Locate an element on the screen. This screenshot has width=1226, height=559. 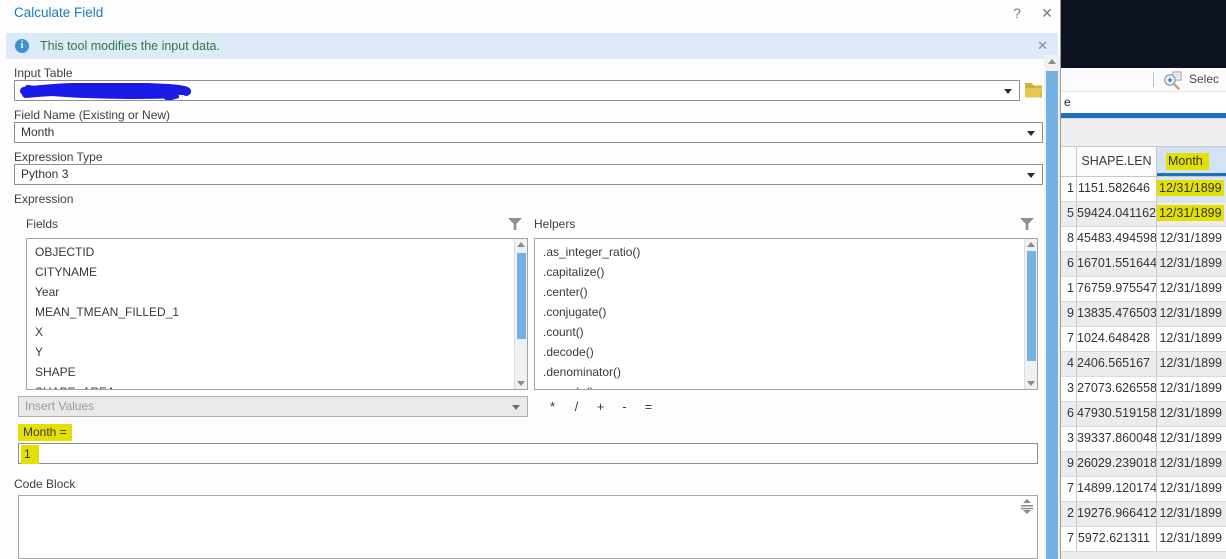
table-row: 5 59424.041162 12/31/1899 is located at coordinates (1143, 214).